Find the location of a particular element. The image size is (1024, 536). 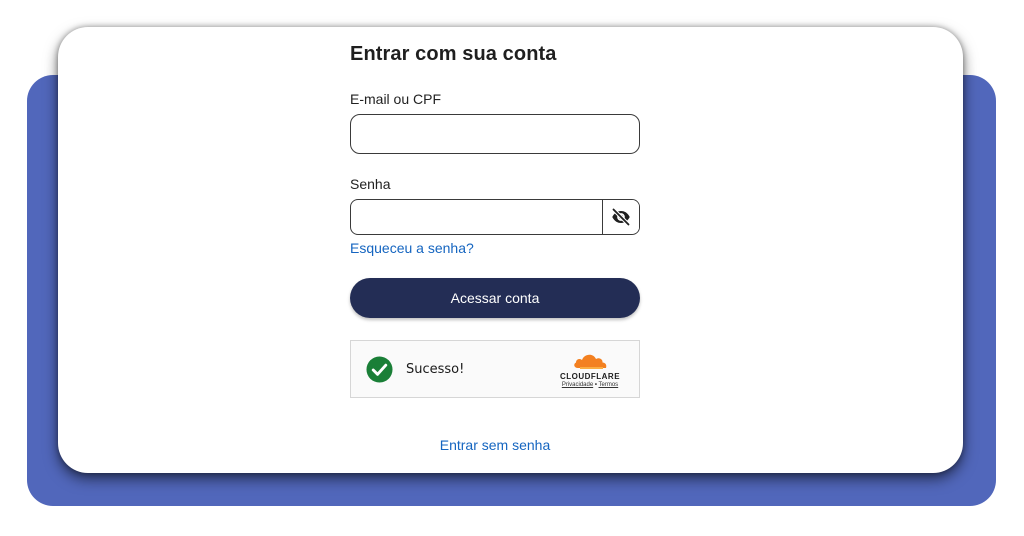

toggle-password-visibility-button is located at coordinates (620, 217).